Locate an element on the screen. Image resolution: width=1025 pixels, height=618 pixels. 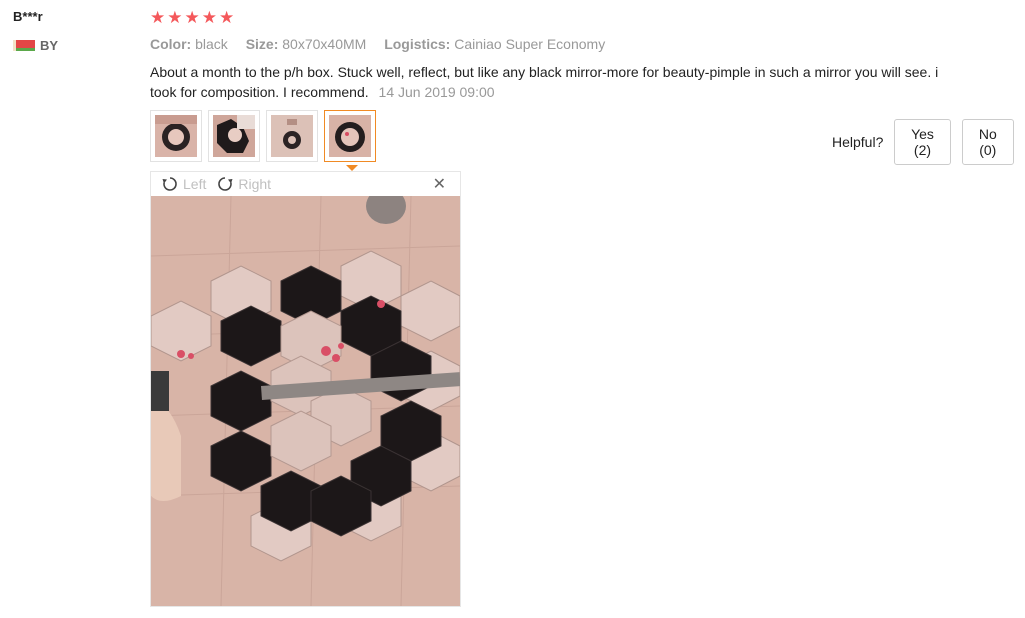
attribute-label: Logistics: is located at coordinates (417, 44).